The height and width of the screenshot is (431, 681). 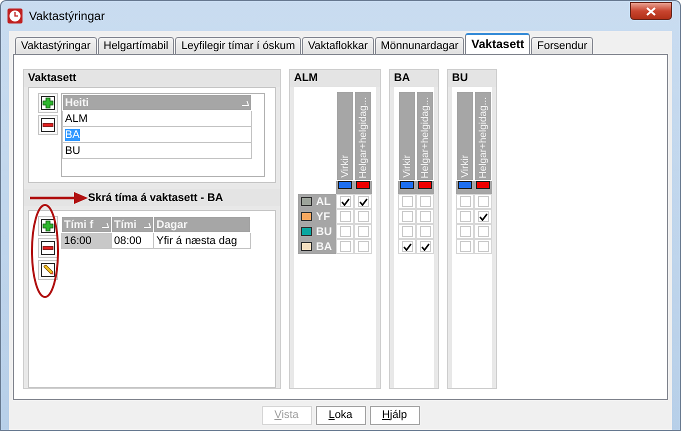 I want to click on clock-icon, so click(x=15, y=16).